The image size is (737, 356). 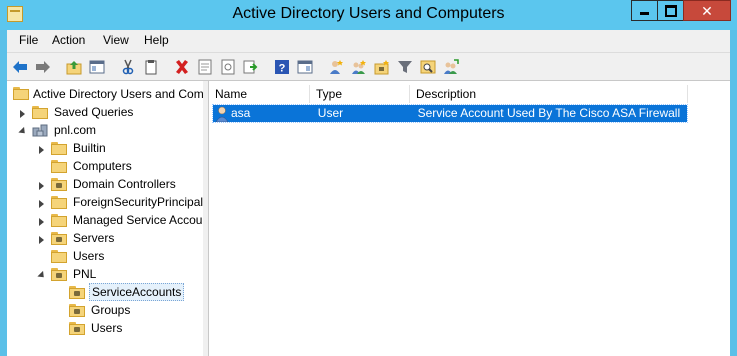 I want to click on tree-item-saved-queries: Saved Queries, so click(x=83, y=112).